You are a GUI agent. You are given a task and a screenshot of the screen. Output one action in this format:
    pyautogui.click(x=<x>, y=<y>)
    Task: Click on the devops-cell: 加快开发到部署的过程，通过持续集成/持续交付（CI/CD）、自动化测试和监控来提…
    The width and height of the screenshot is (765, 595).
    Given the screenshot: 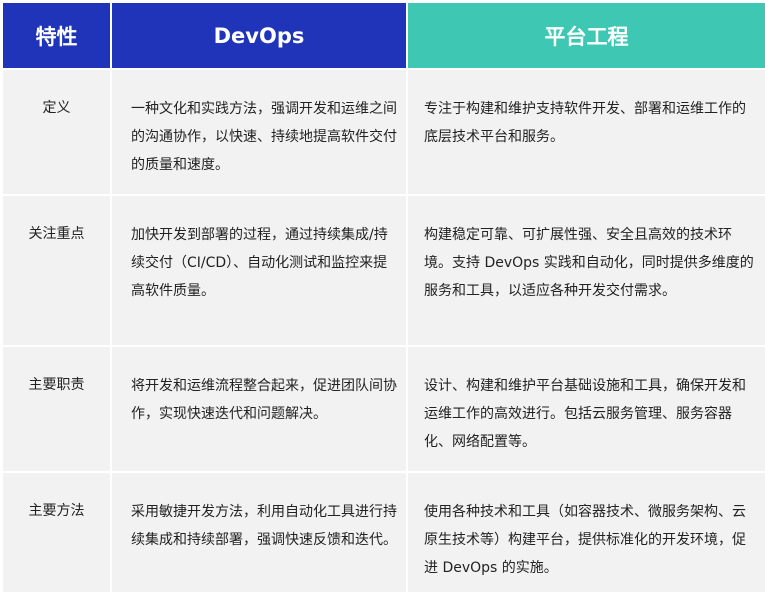 What is the action you would take?
    pyautogui.click(x=259, y=263)
    